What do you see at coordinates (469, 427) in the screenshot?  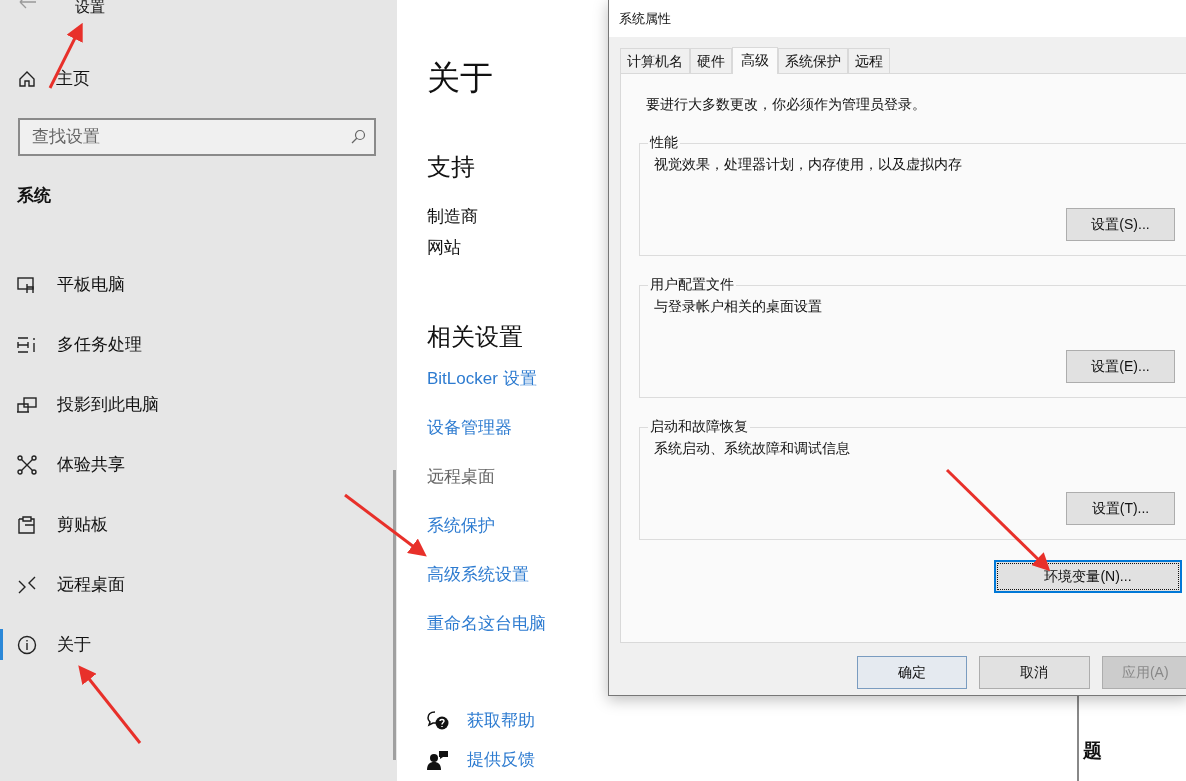 I see `settings-link: 设备管理器` at bounding box center [469, 427].